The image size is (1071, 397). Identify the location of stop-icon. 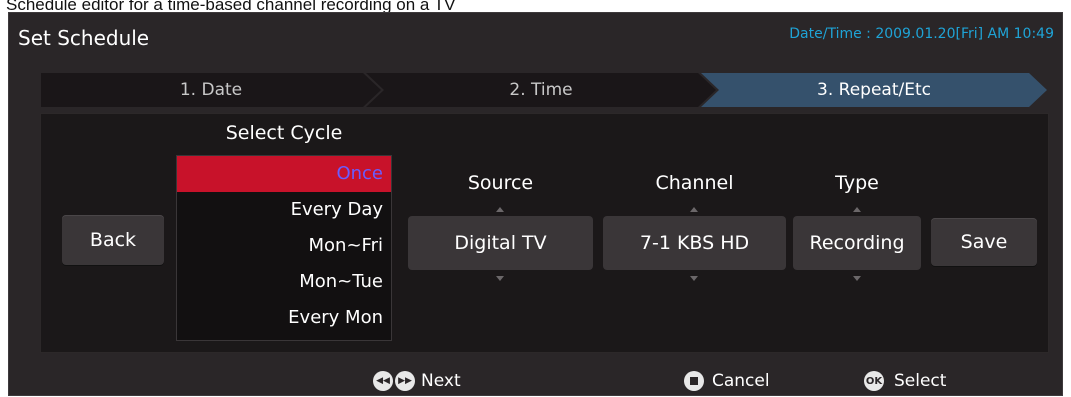
(694, 381).